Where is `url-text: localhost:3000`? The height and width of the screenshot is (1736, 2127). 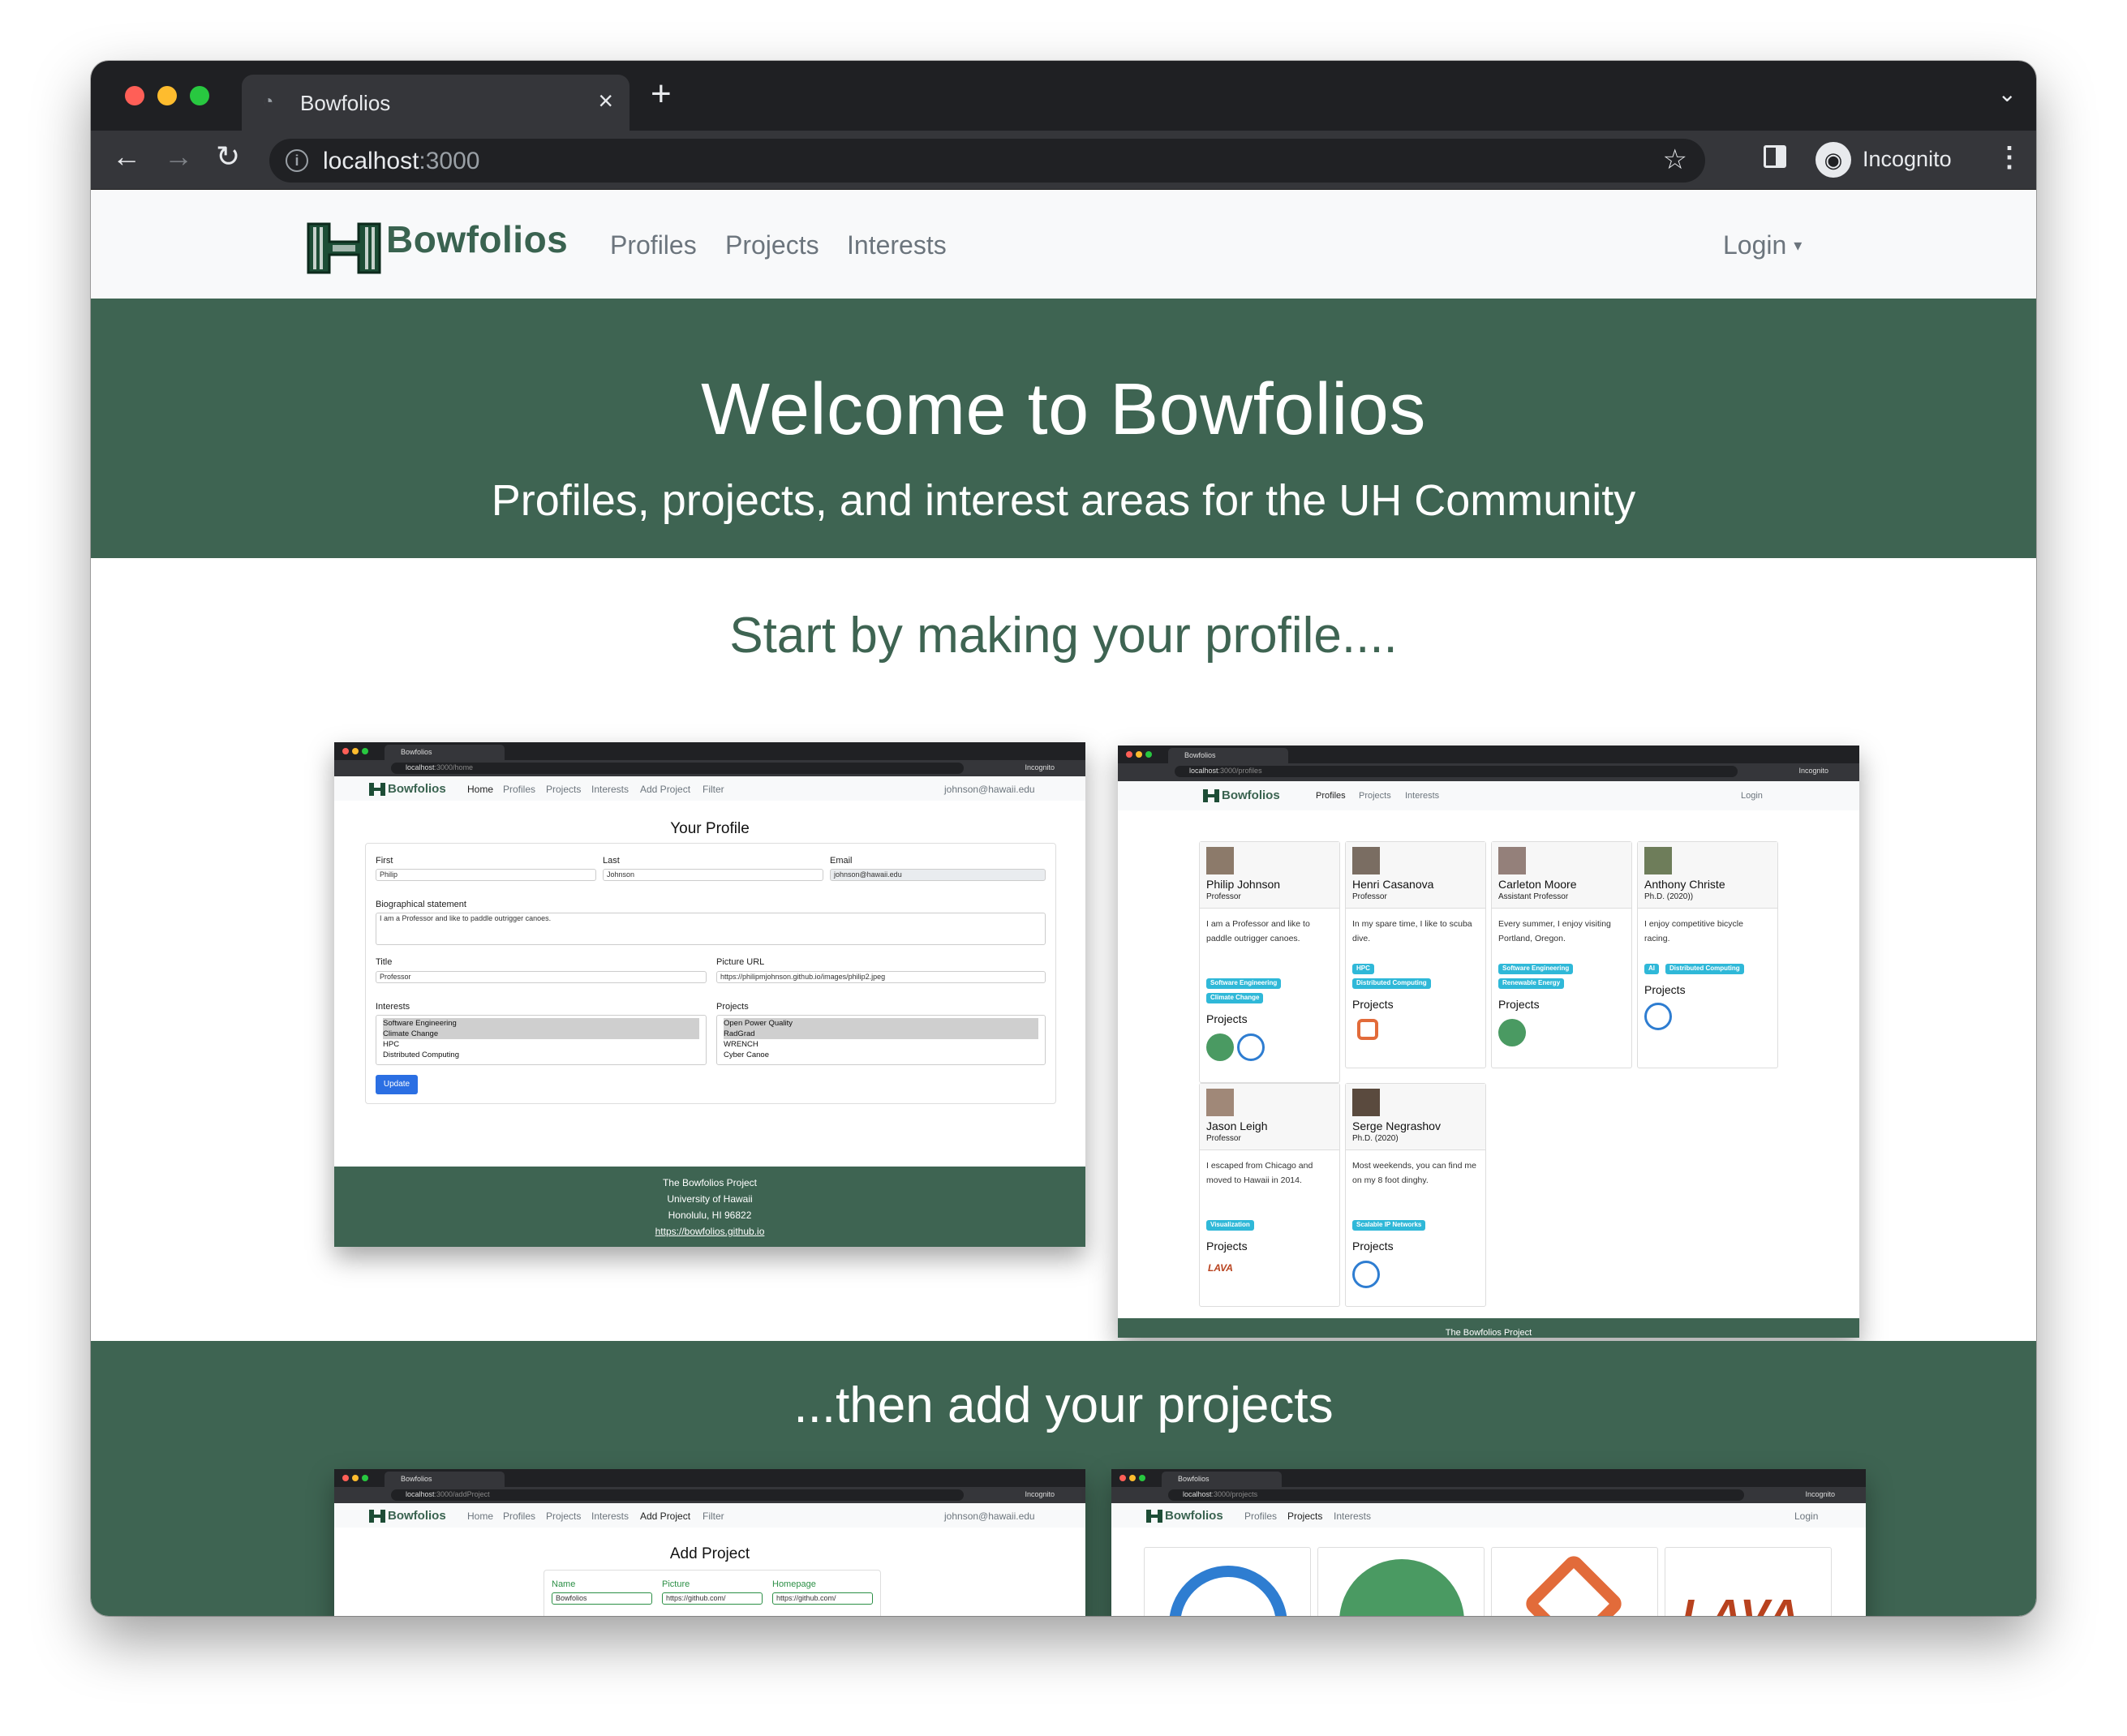 url-text: localhost:3000 is located at coordinates (401, 161).